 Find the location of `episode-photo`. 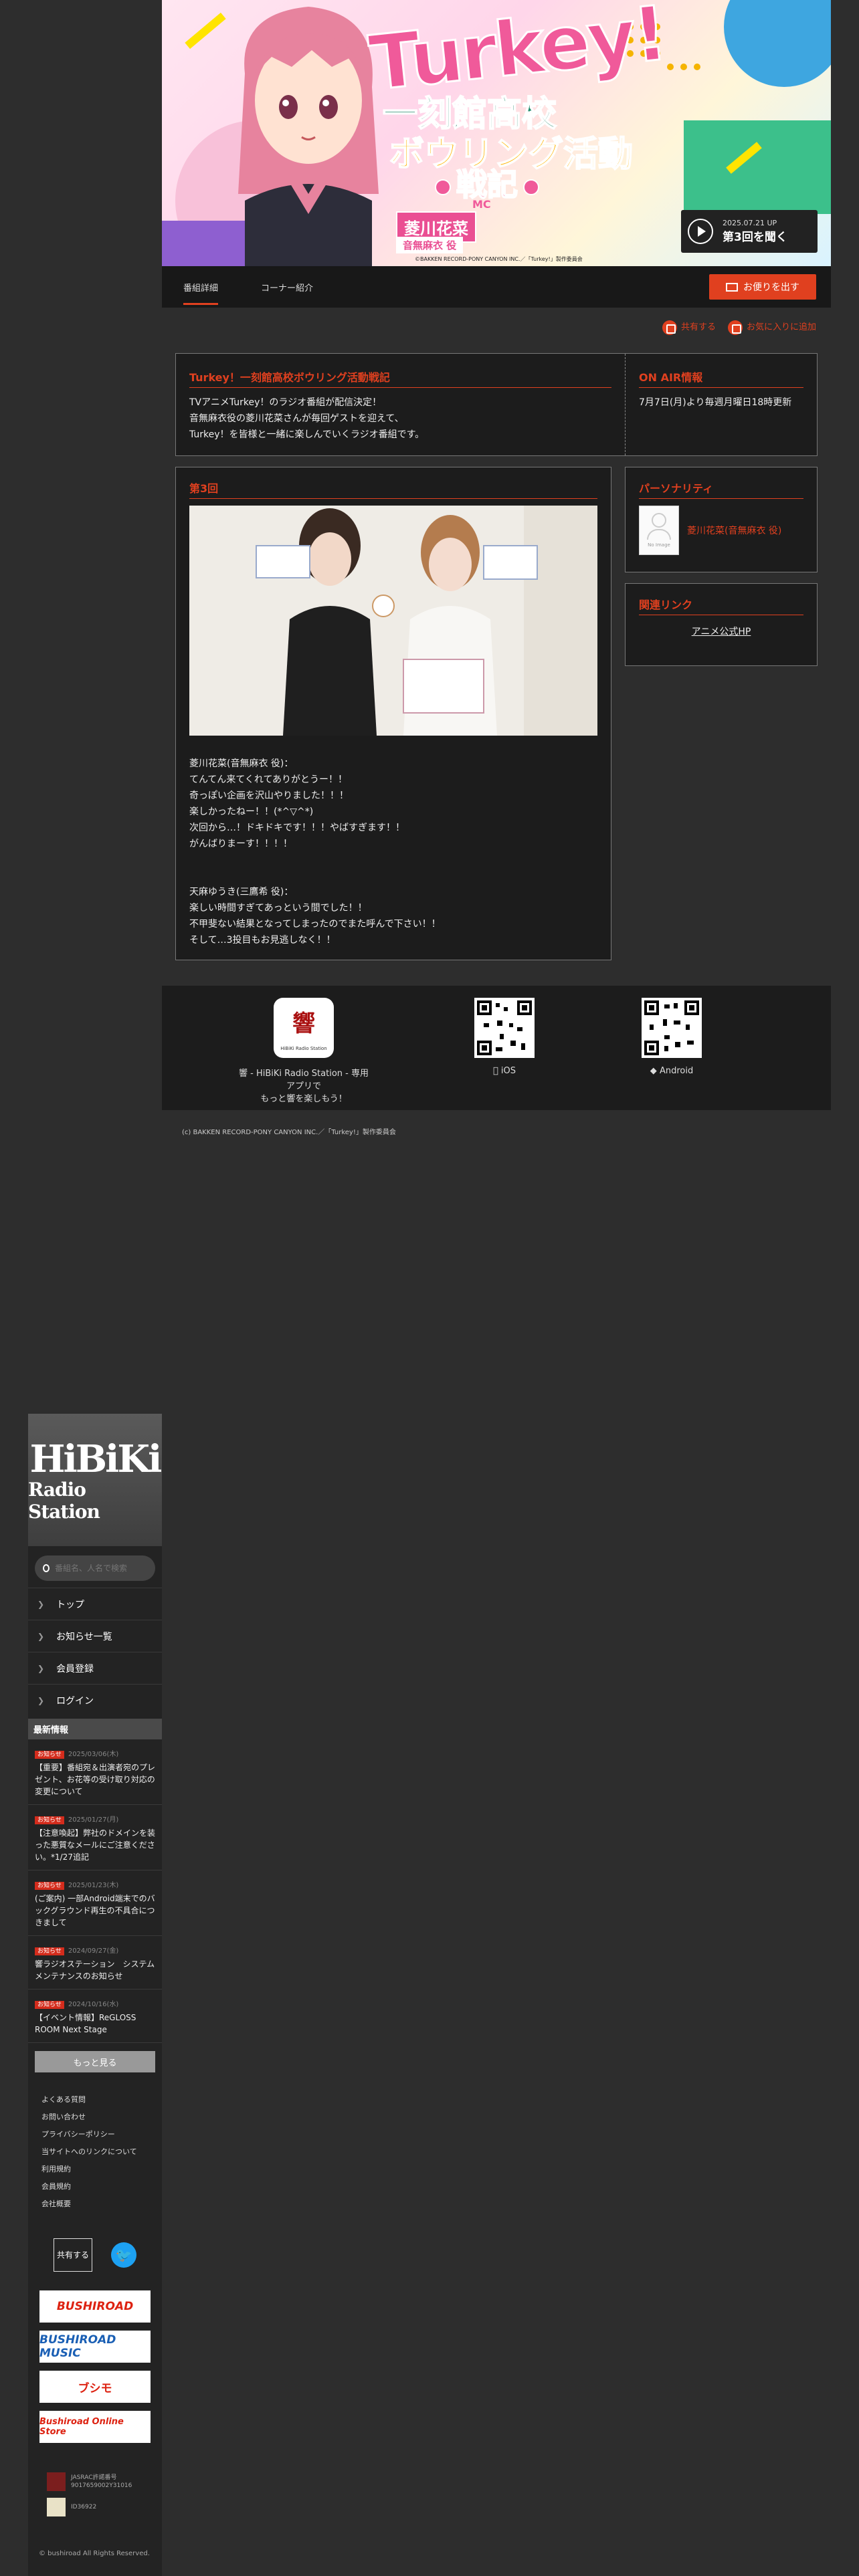

episode-photo is located at coordinates (393, 621).